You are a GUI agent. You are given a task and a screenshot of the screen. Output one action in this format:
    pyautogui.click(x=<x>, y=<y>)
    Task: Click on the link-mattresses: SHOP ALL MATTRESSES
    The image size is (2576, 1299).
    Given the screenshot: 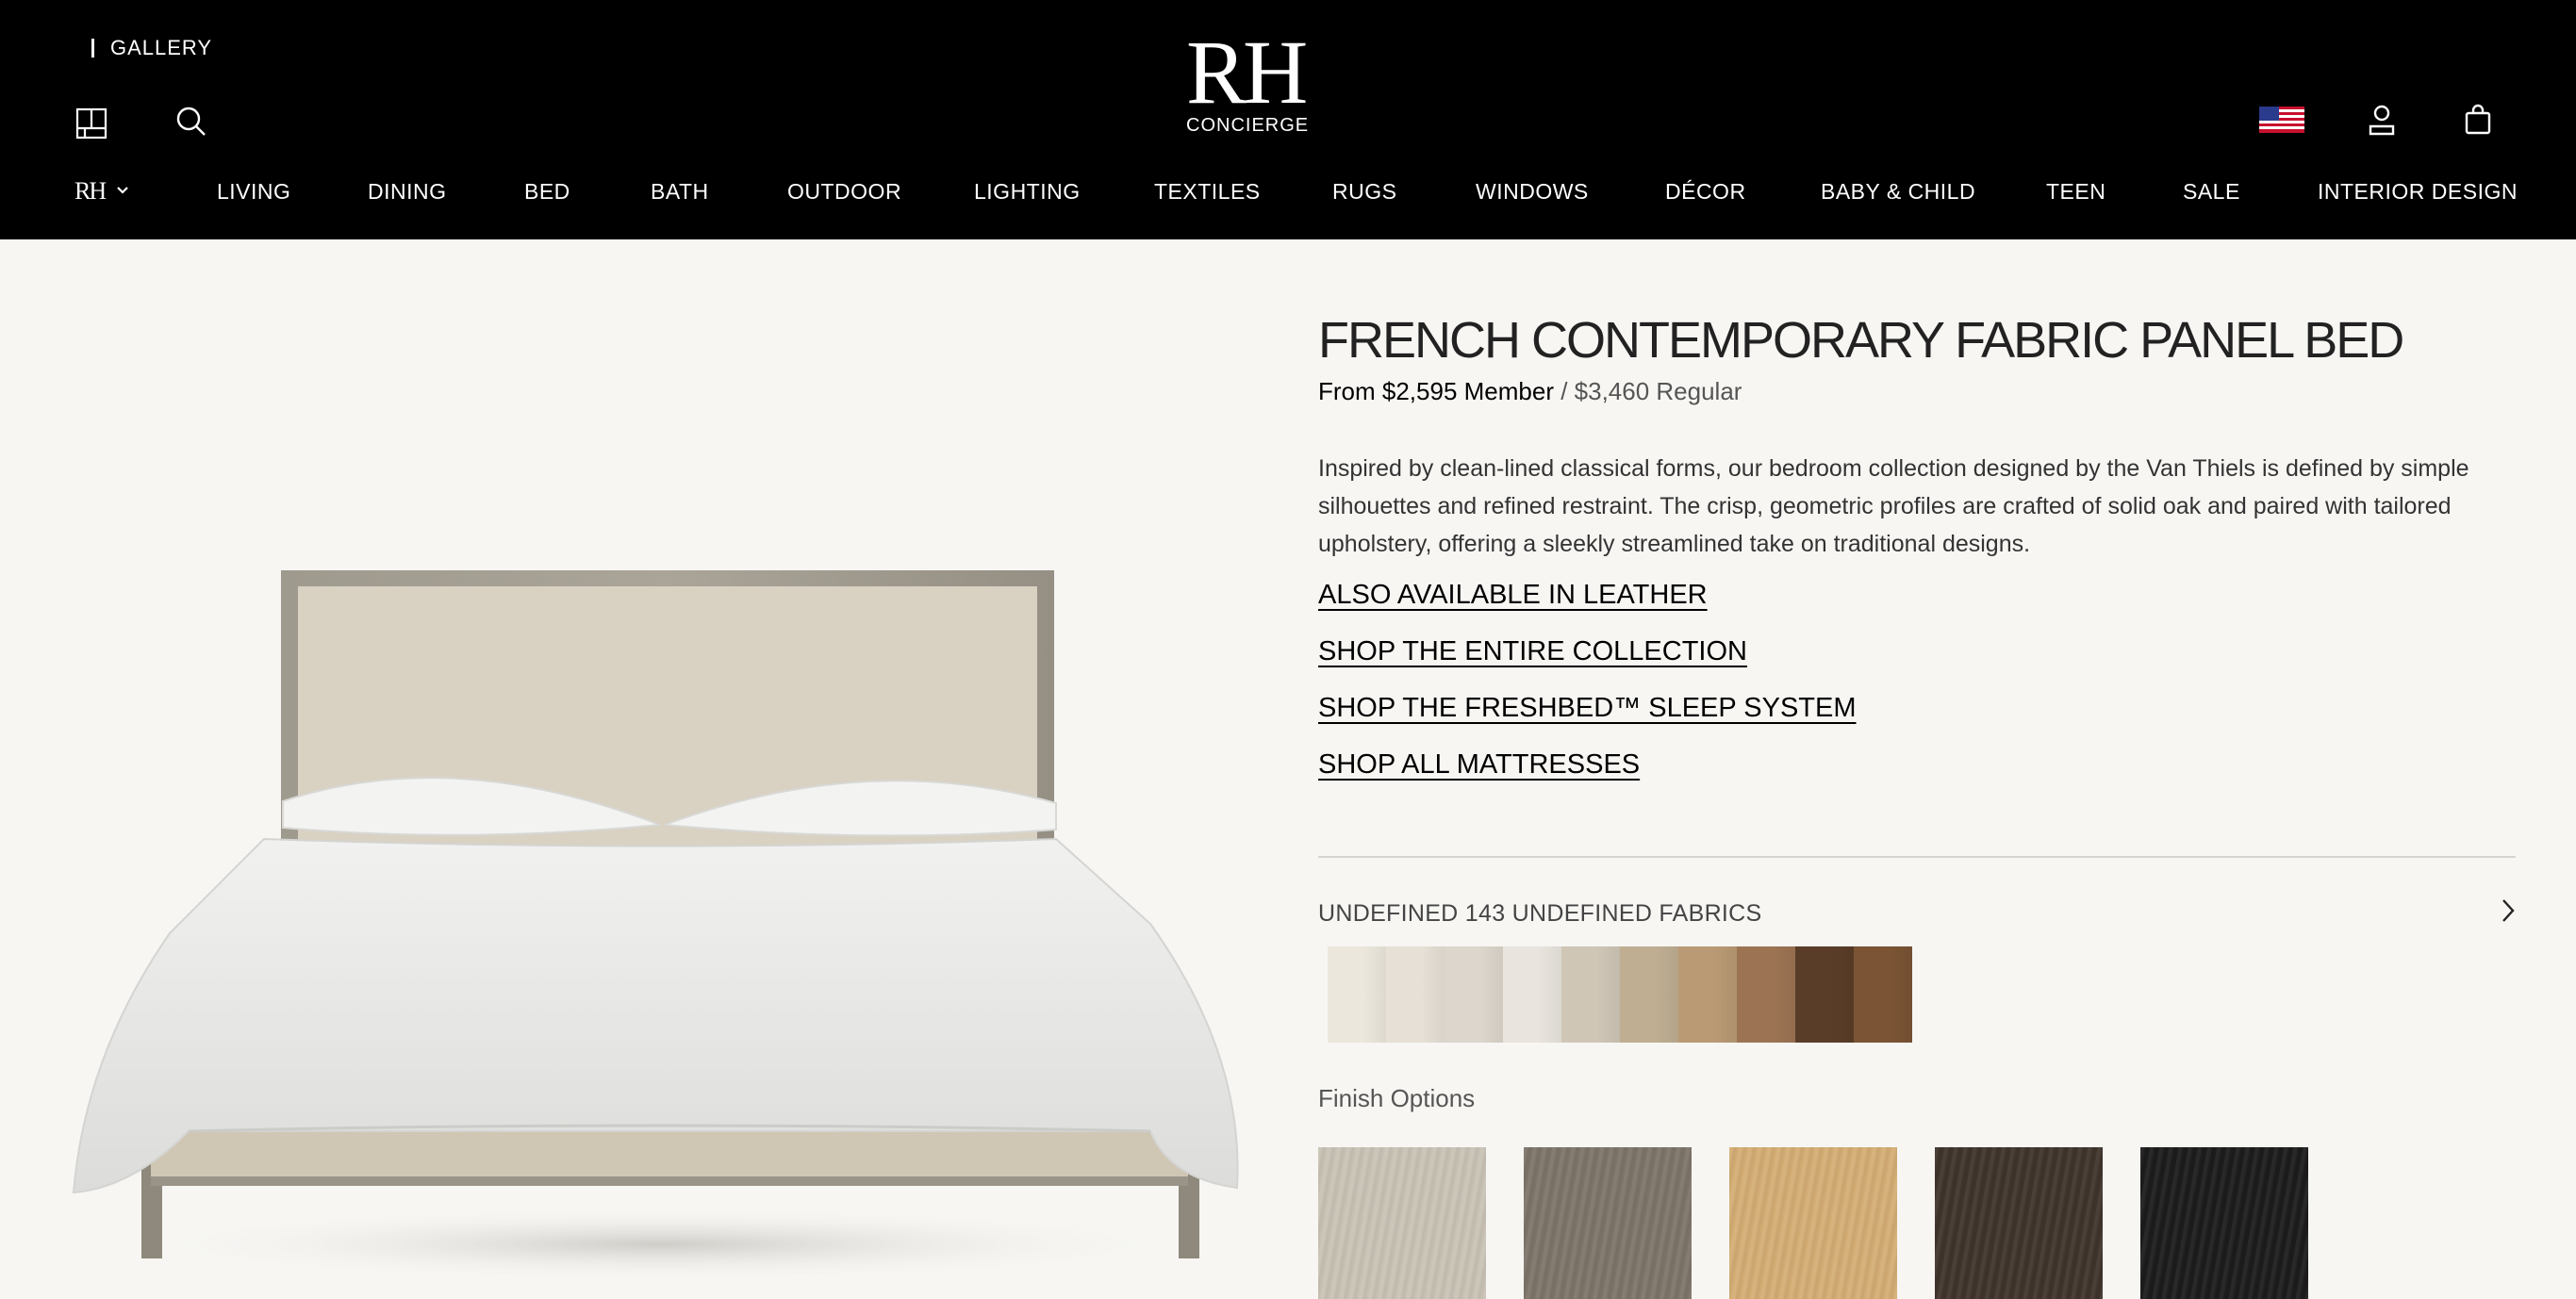 What is the action you would take?
    pyautogui.click(x=1917, y=765)
    